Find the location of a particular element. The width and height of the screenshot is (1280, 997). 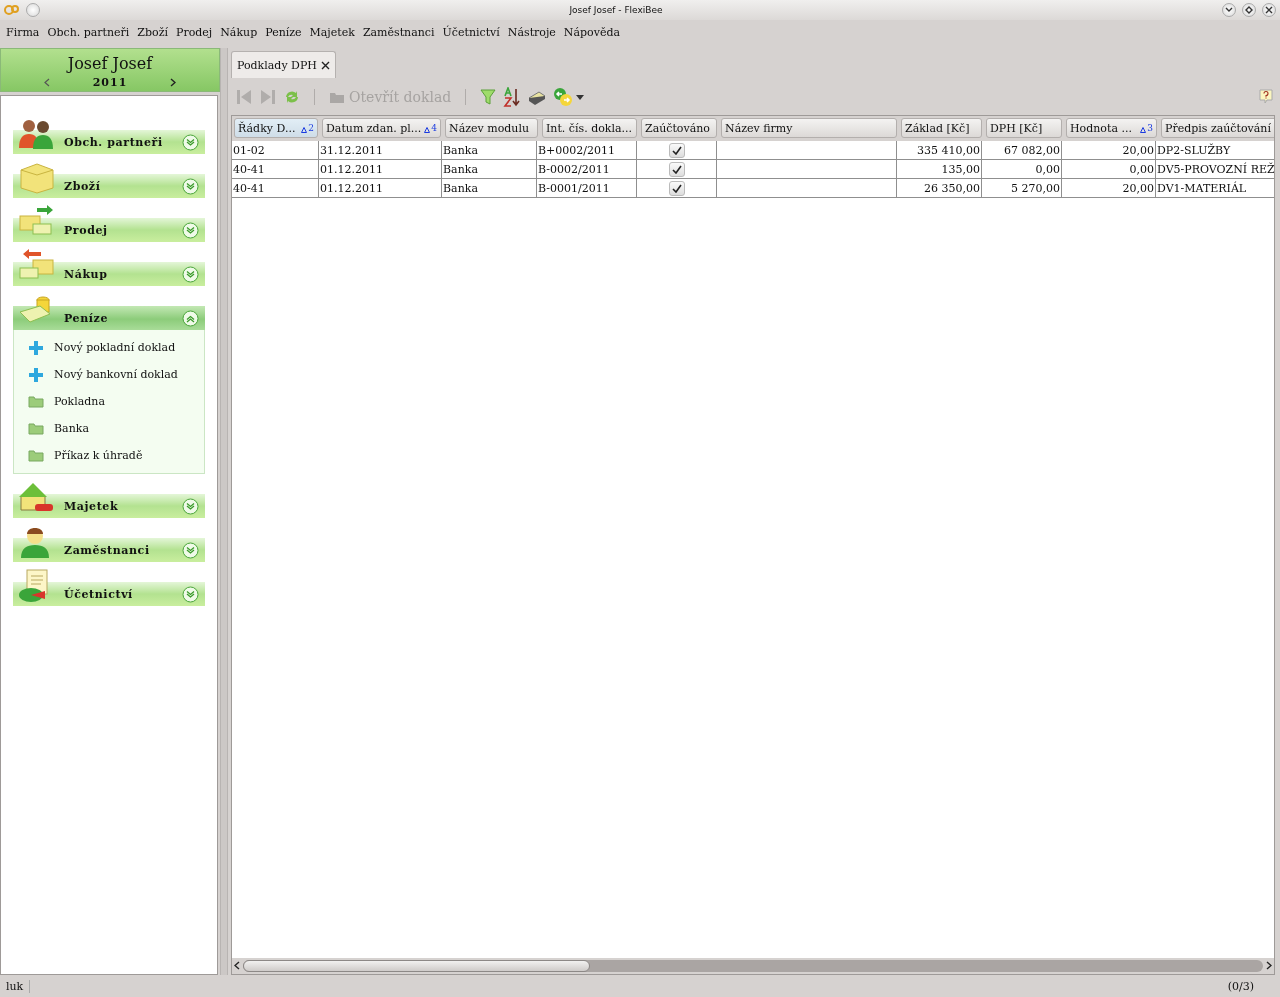

table-cell-text: 335 410,00 is located at coordinates (948, 150).